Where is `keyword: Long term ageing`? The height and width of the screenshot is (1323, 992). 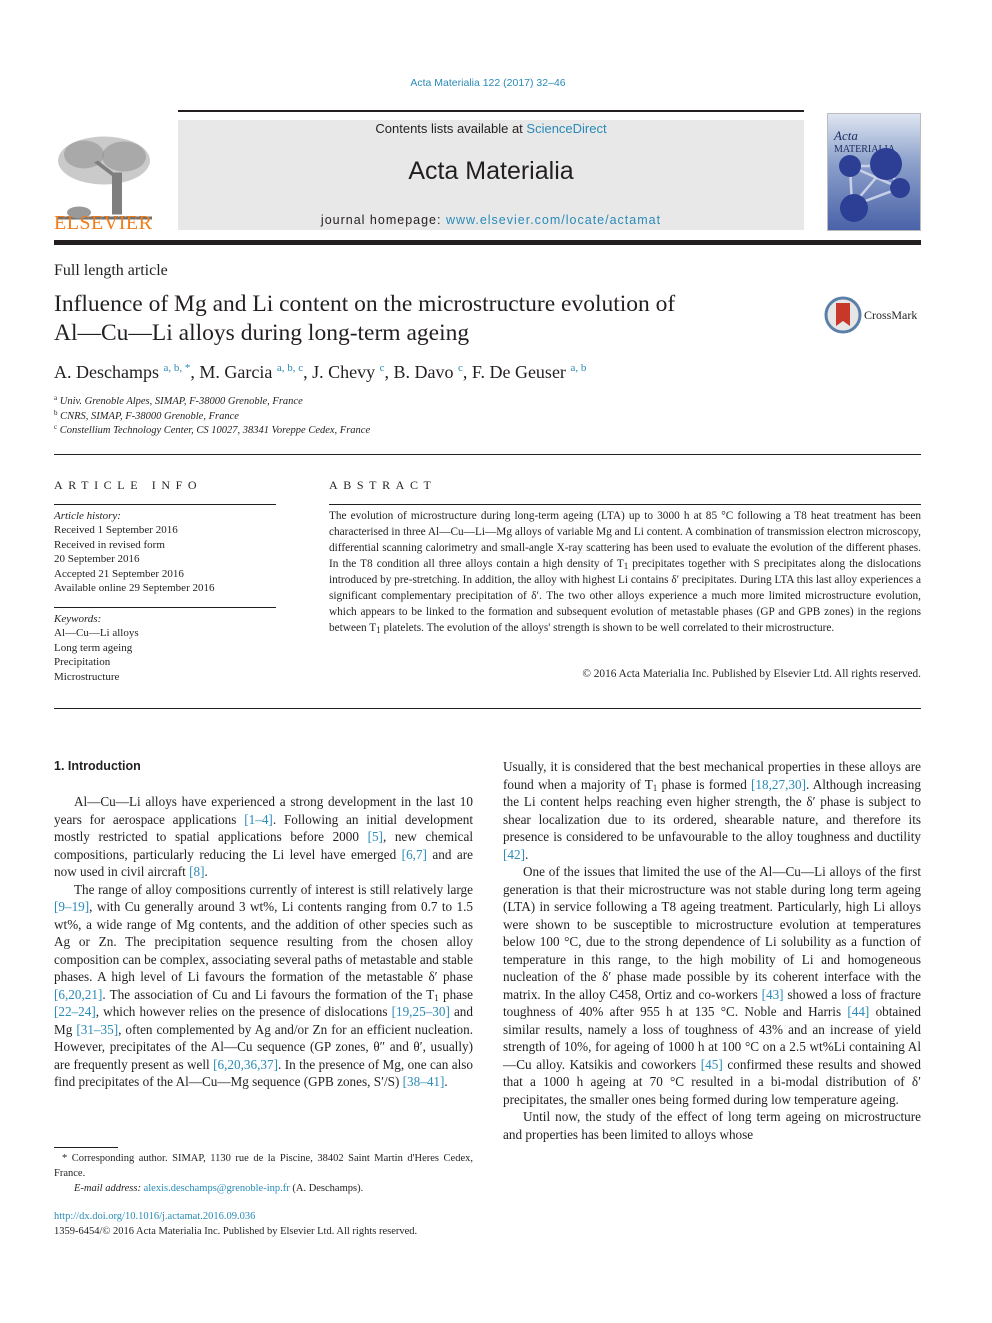 keyword: Long term ageing is located at coordinates (93, 647).